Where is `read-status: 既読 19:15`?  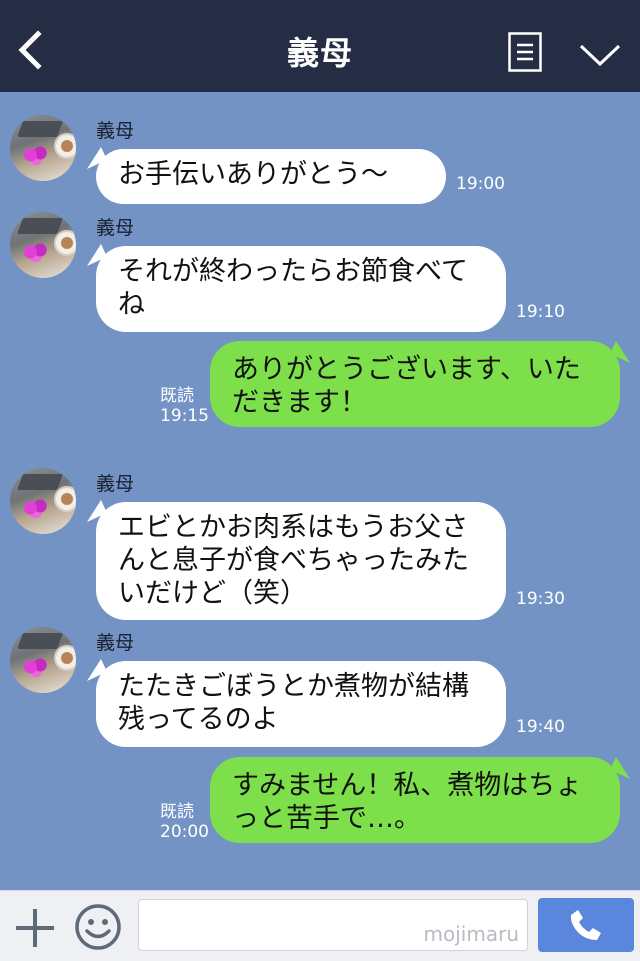 read-status: 既読 19:15 is located at coordinates (184, 406).